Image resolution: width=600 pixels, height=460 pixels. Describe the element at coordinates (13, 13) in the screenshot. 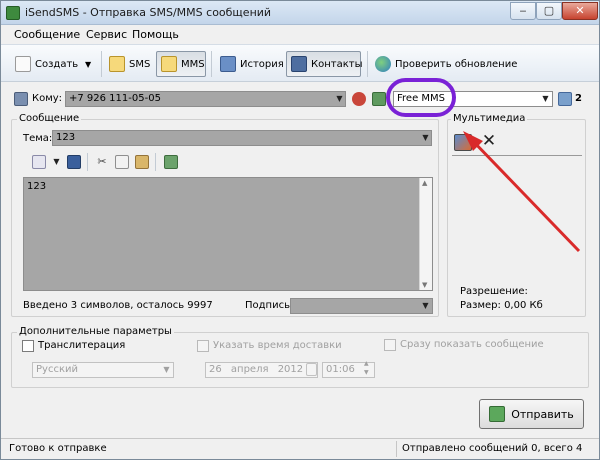

I see `app-icon` at that location.